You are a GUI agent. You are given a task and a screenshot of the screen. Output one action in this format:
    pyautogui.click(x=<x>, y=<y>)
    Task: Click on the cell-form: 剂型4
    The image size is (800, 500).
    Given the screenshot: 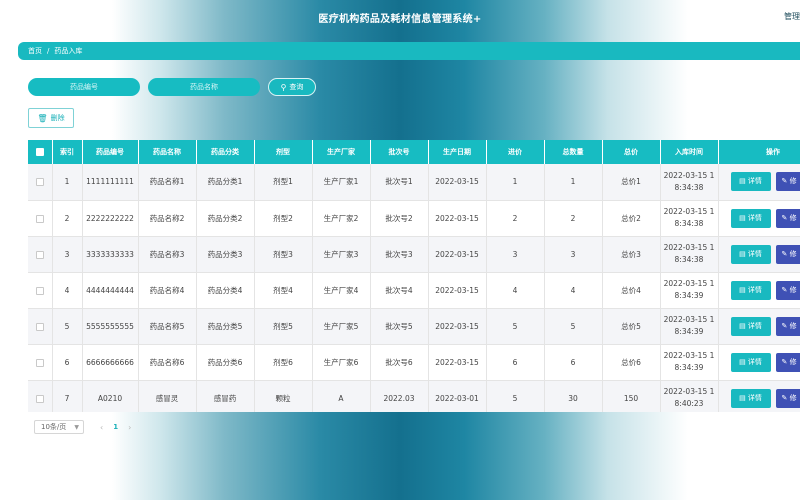 What is the action you would take?
    pyautogui.click(x=283, y=290)
    